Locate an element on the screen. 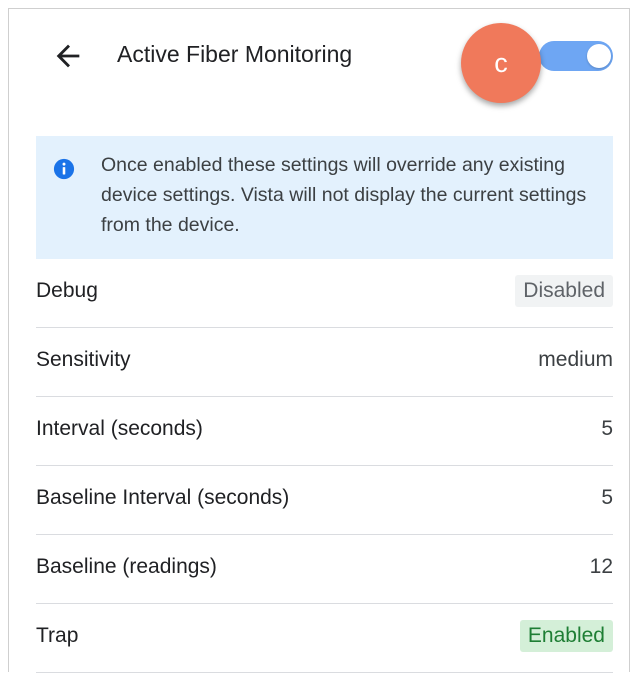 The width and height of the screenshot is (632, 673). status-badge: Enabled is located at coordinates (566, 636).